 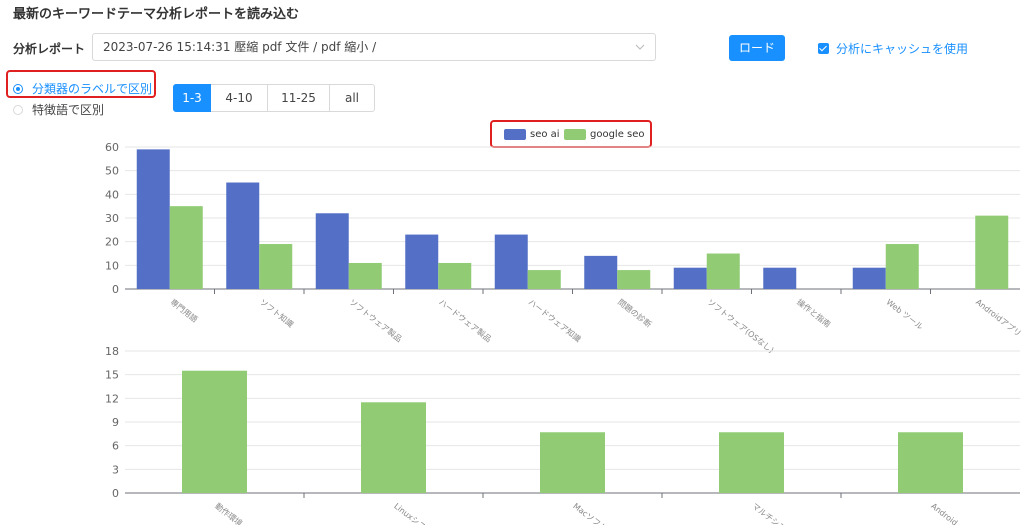 What do you see at coordinates (184, 311) in the screenshot?
I see `x-tick-label: 専門用語` at bounding box center [184, 311].